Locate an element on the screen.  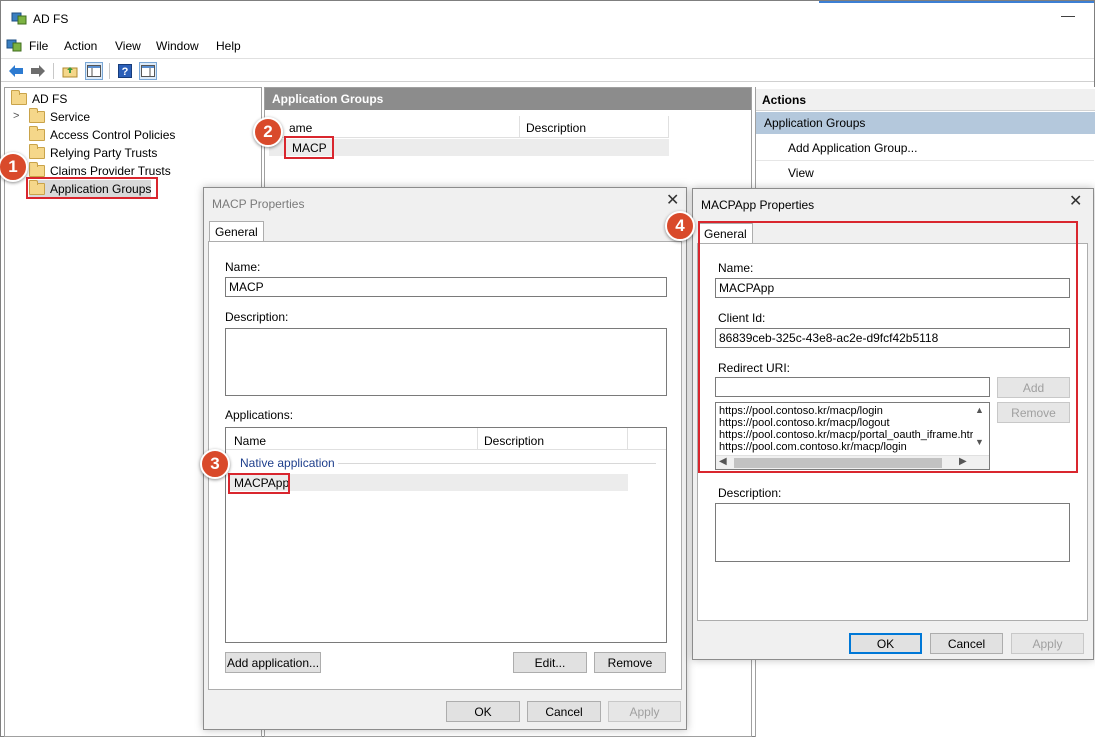
menu-window: Window is located at coordinates (177, 46).